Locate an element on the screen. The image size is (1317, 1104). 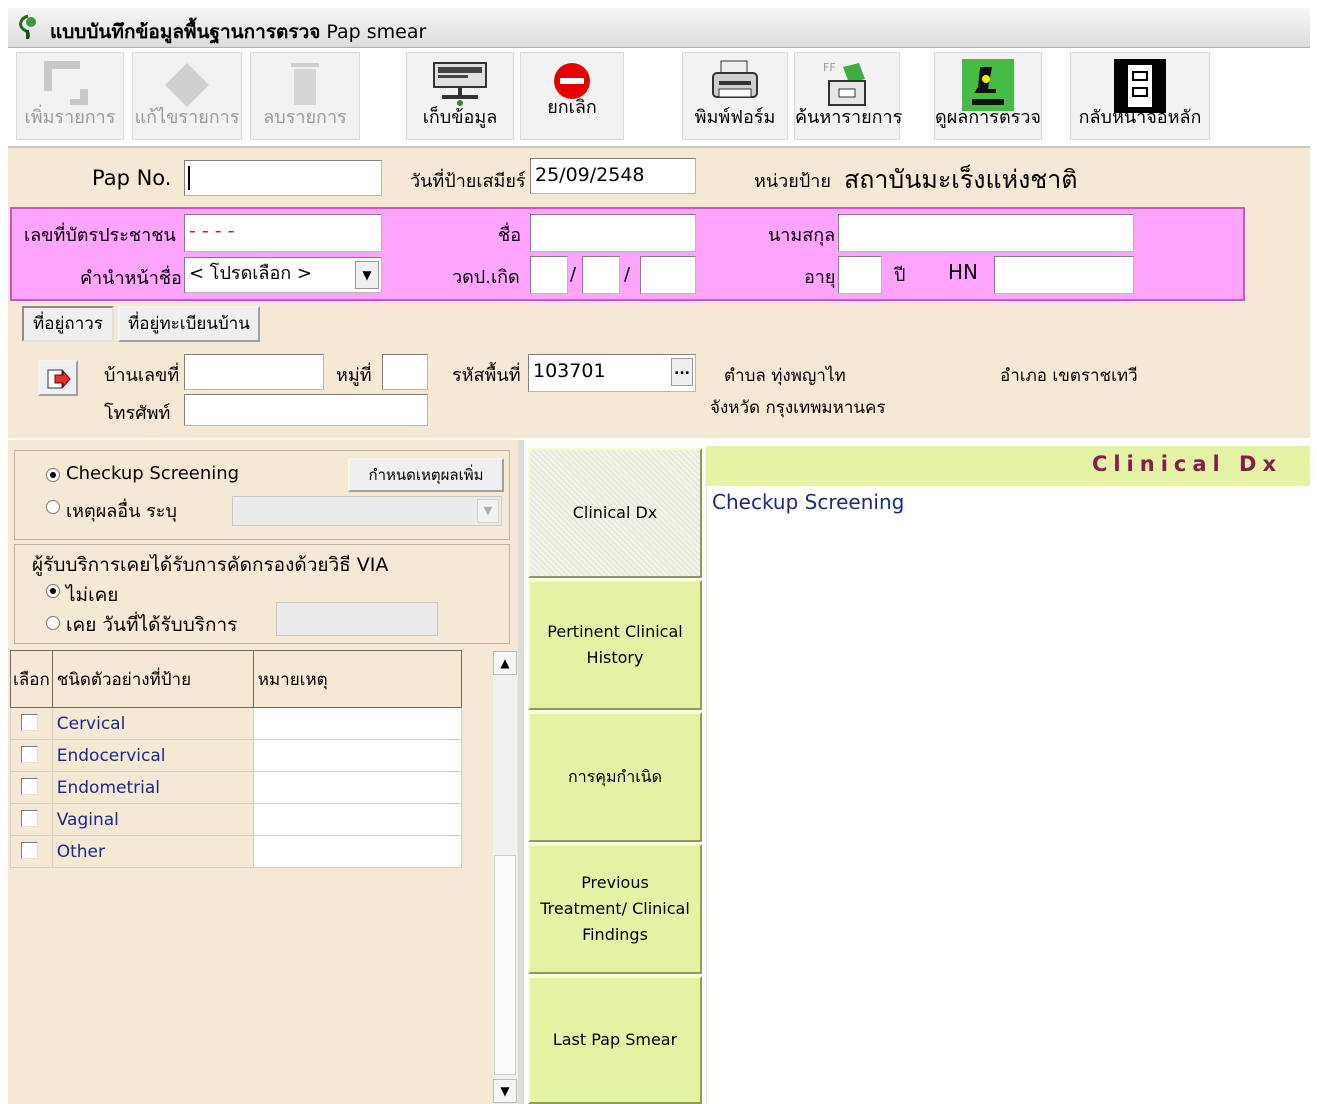
lastname-input is located at coordinates (986, 233).